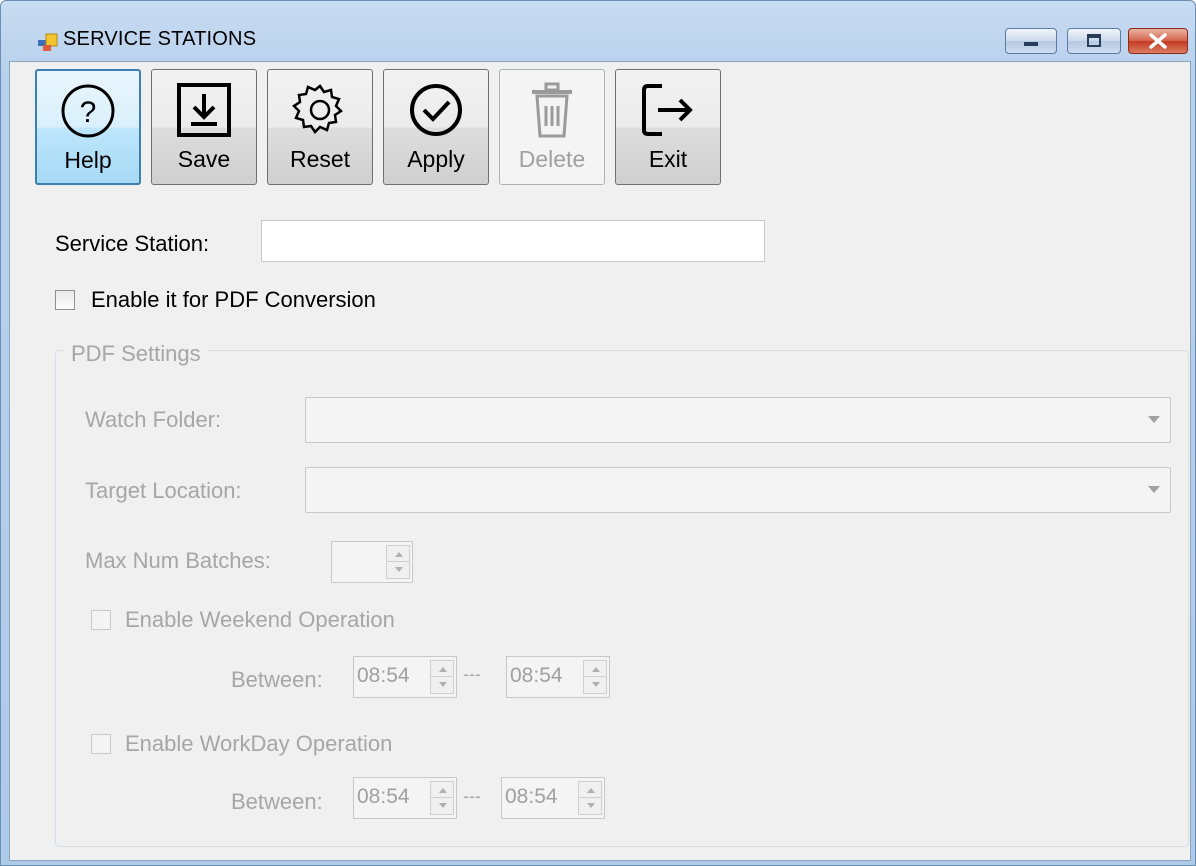 The width and height of the screenshot is (1196, 866). What do you see at coordinates (372, 562) in the screenshot?
I see `max-batches-stepper` at bounding box center [372, 562].